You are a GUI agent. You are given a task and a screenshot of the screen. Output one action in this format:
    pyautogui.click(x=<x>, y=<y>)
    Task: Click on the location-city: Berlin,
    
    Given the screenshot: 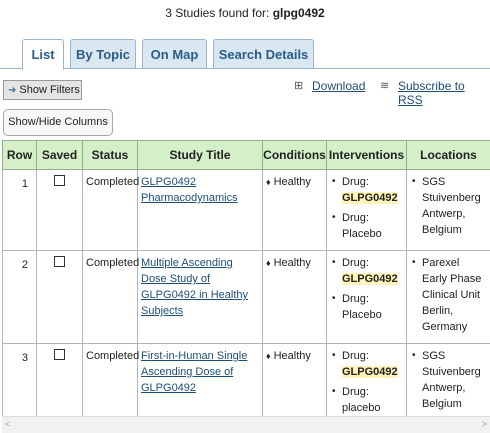 What is the action you would take?
    pyautogui.click(x=437, y=311)
    